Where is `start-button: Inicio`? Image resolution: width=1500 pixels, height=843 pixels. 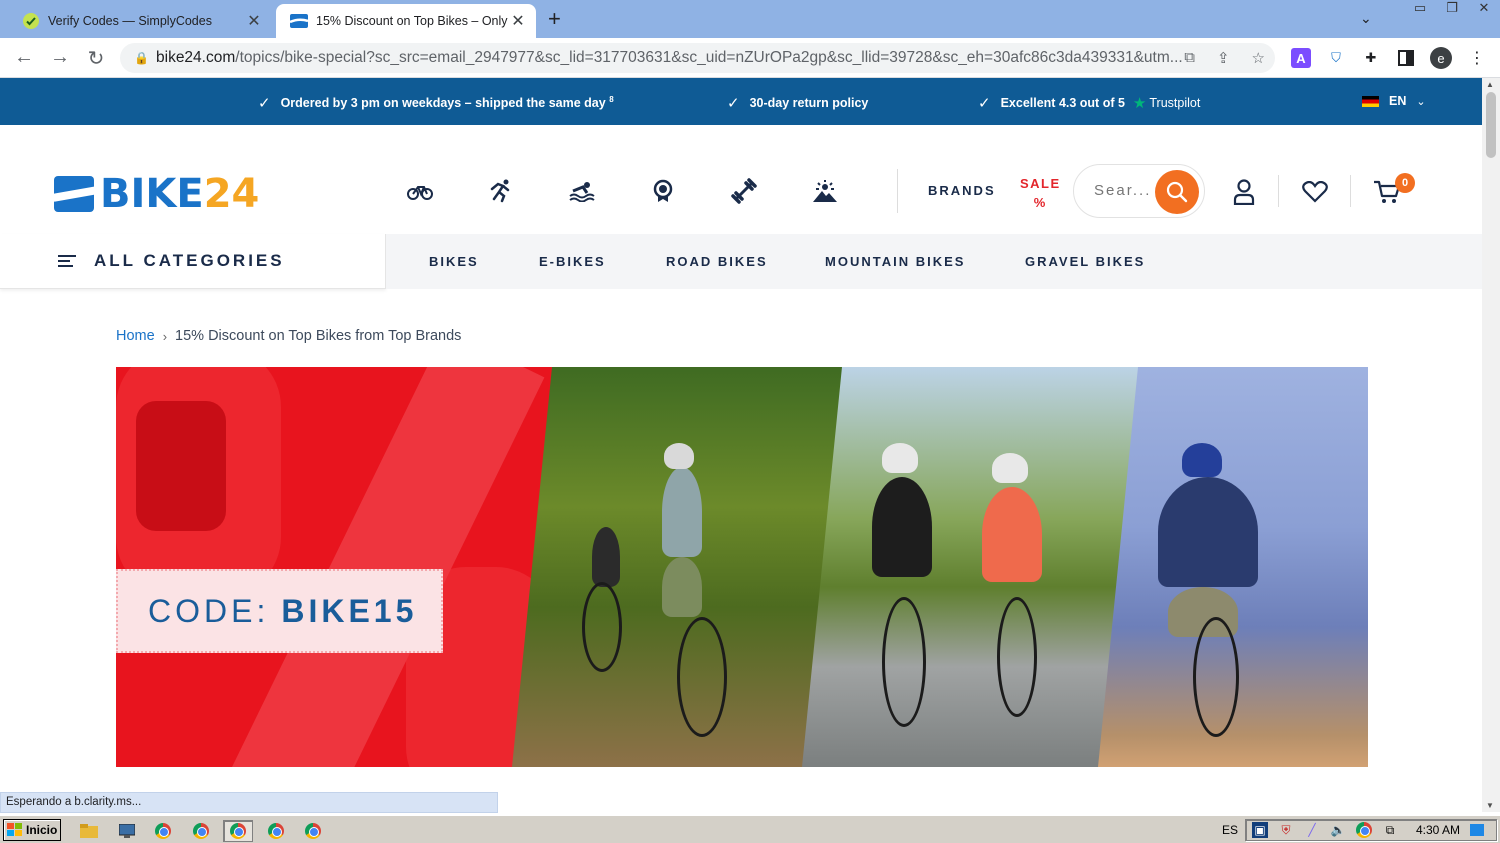 start-button: Inicio is located at coordinates (32, 830).